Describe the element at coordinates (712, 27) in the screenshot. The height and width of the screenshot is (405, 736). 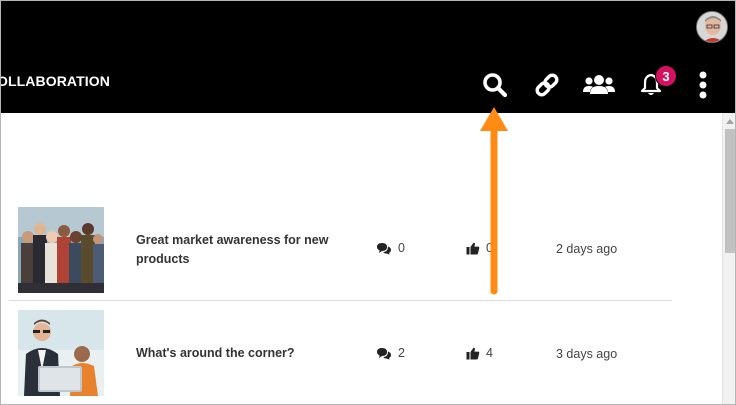
I see `user-avatar` at that location.